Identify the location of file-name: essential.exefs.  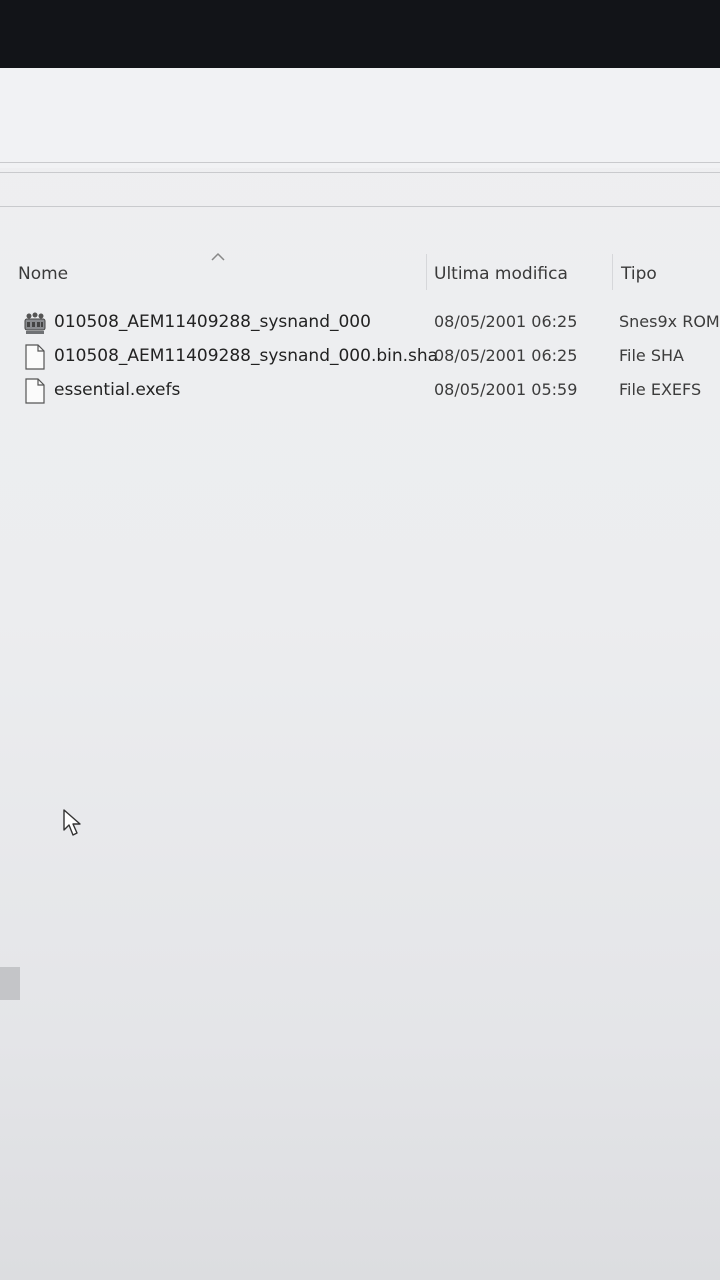
(117, 390).